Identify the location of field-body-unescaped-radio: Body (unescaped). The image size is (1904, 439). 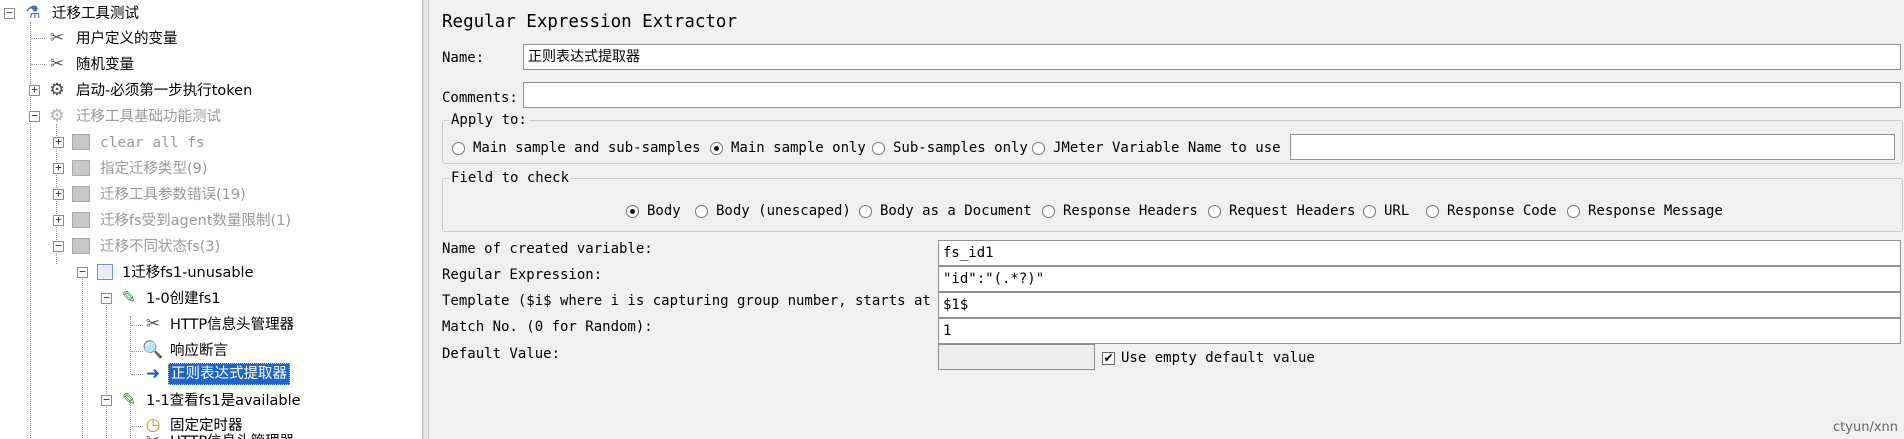
(773, 211).